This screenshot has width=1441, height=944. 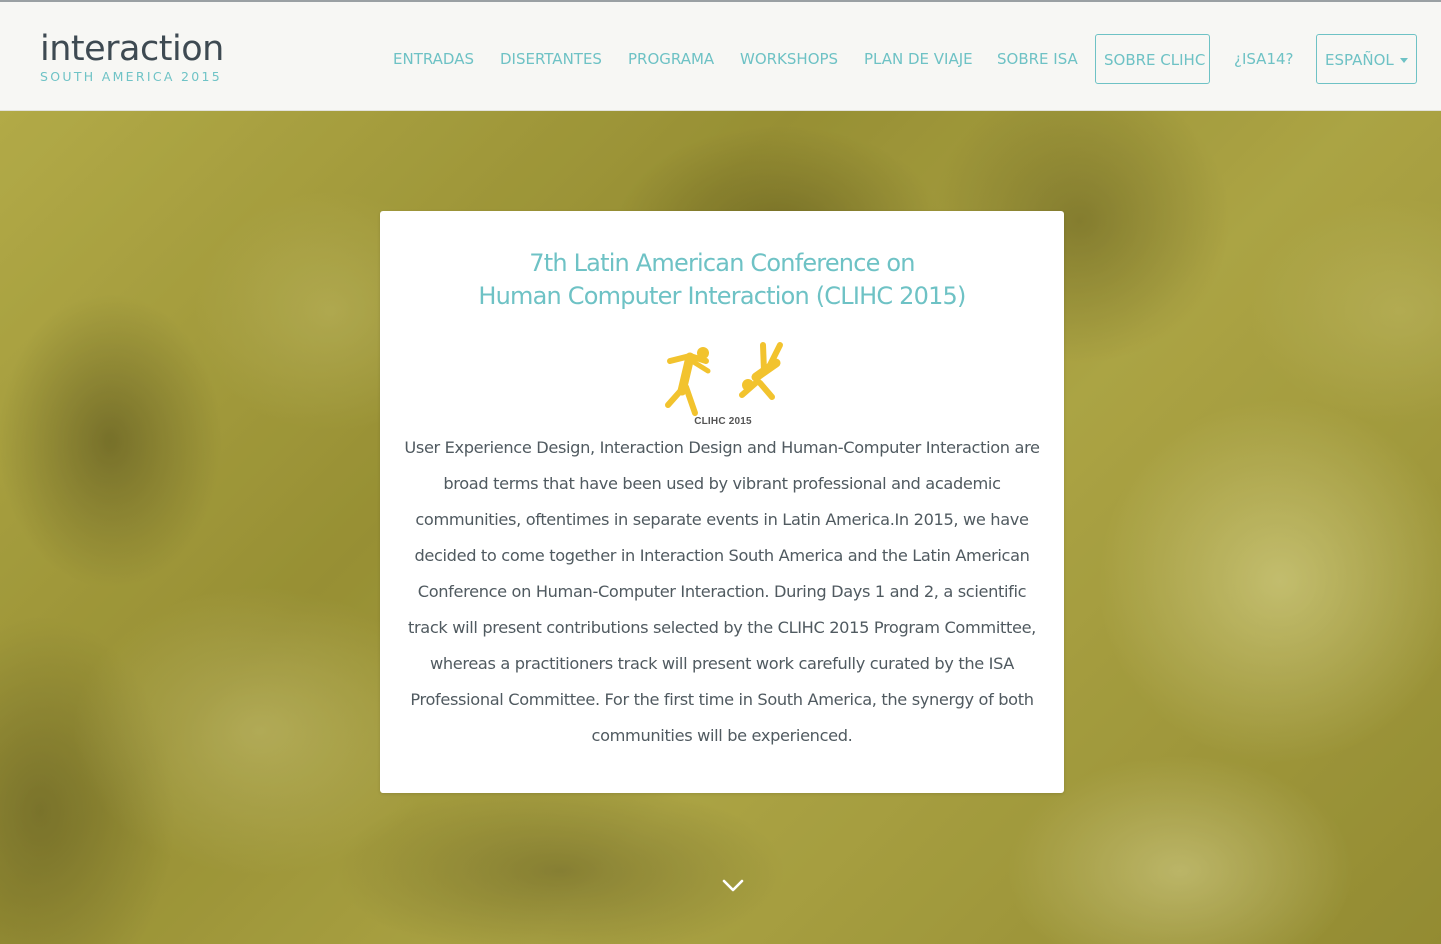 What do you see at coordinates (433, 59) in the screenshot?
I see `nav-item-entradas: ENTRADAS` at bounding box center [433, 59].